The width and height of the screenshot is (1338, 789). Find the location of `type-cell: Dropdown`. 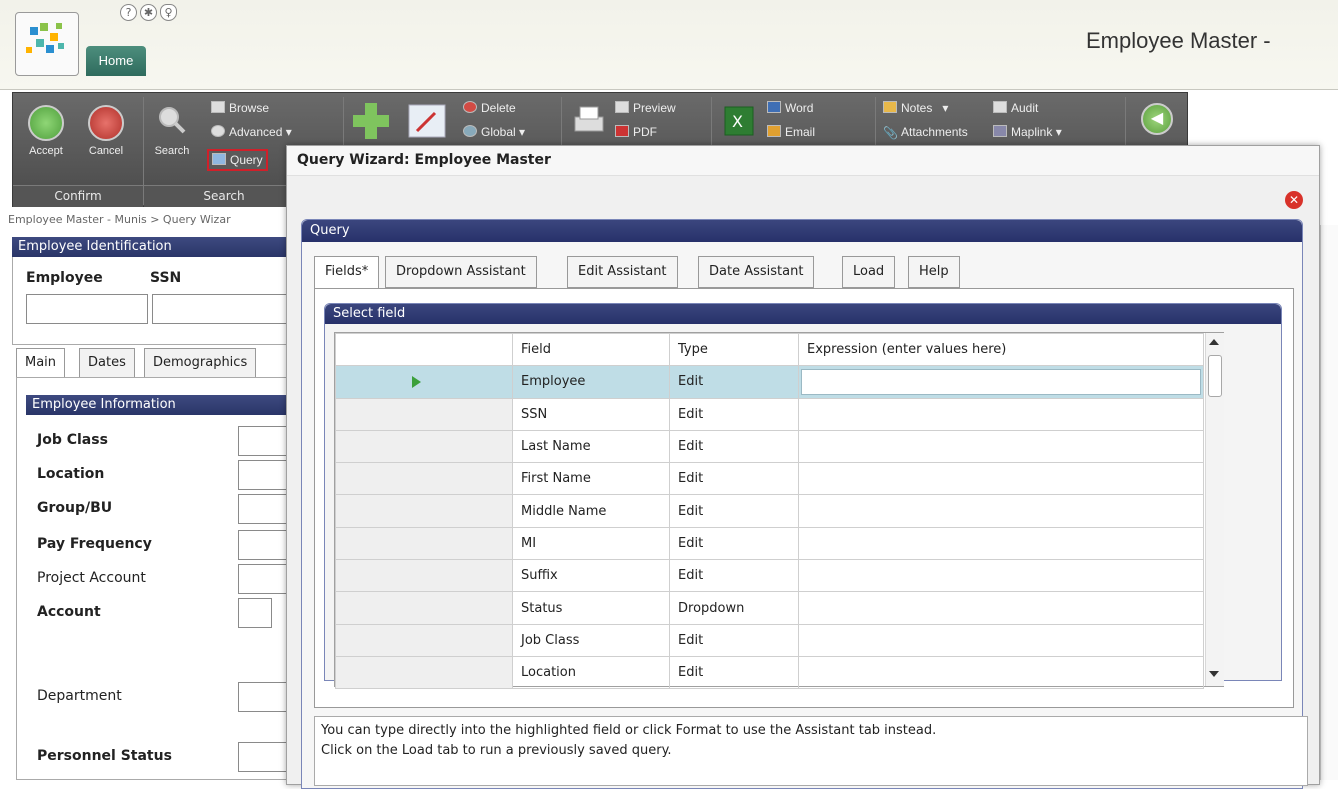

type-cell: Dropdown is located at coordinates (734, 608).